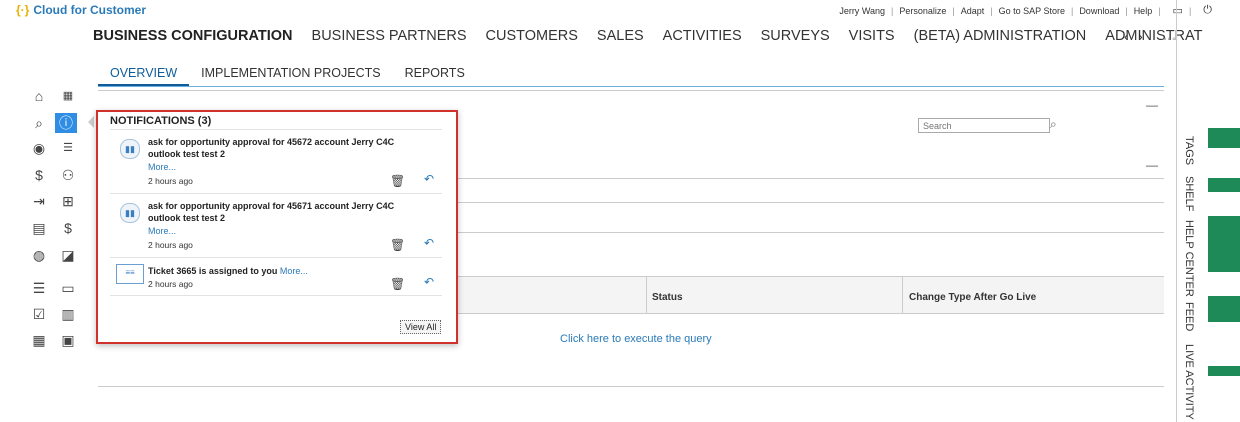 This screenshot has width=1240, height=422. What do you see at coordinates (144, 75) in the screenshot?
I see `tab-overview: OVERVIEW` at bounding box center [144, 75].